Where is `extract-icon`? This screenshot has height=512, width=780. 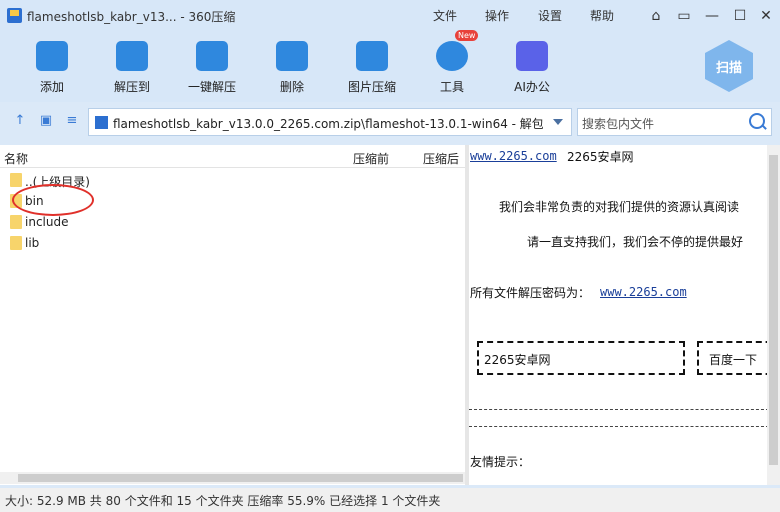
extract-icon is located at coordinates (132, 56).